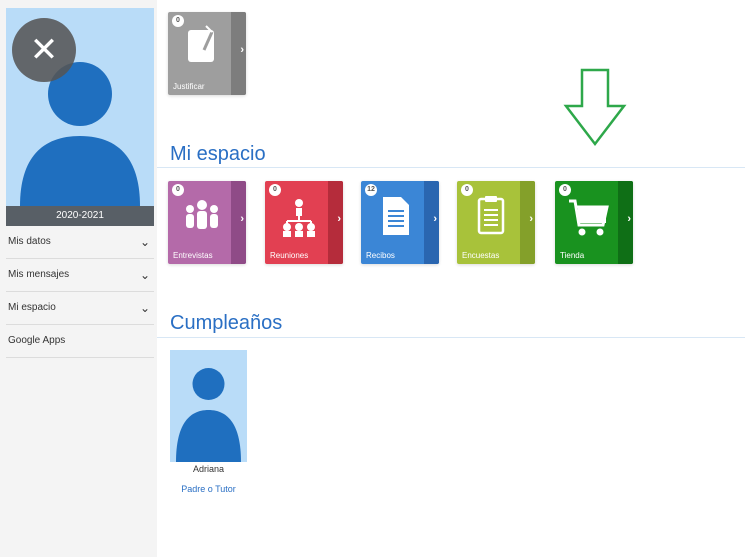  Describe the element at coordinates (208, 469) in the screenshot. I see `birthday-name: Adriana` at that location.